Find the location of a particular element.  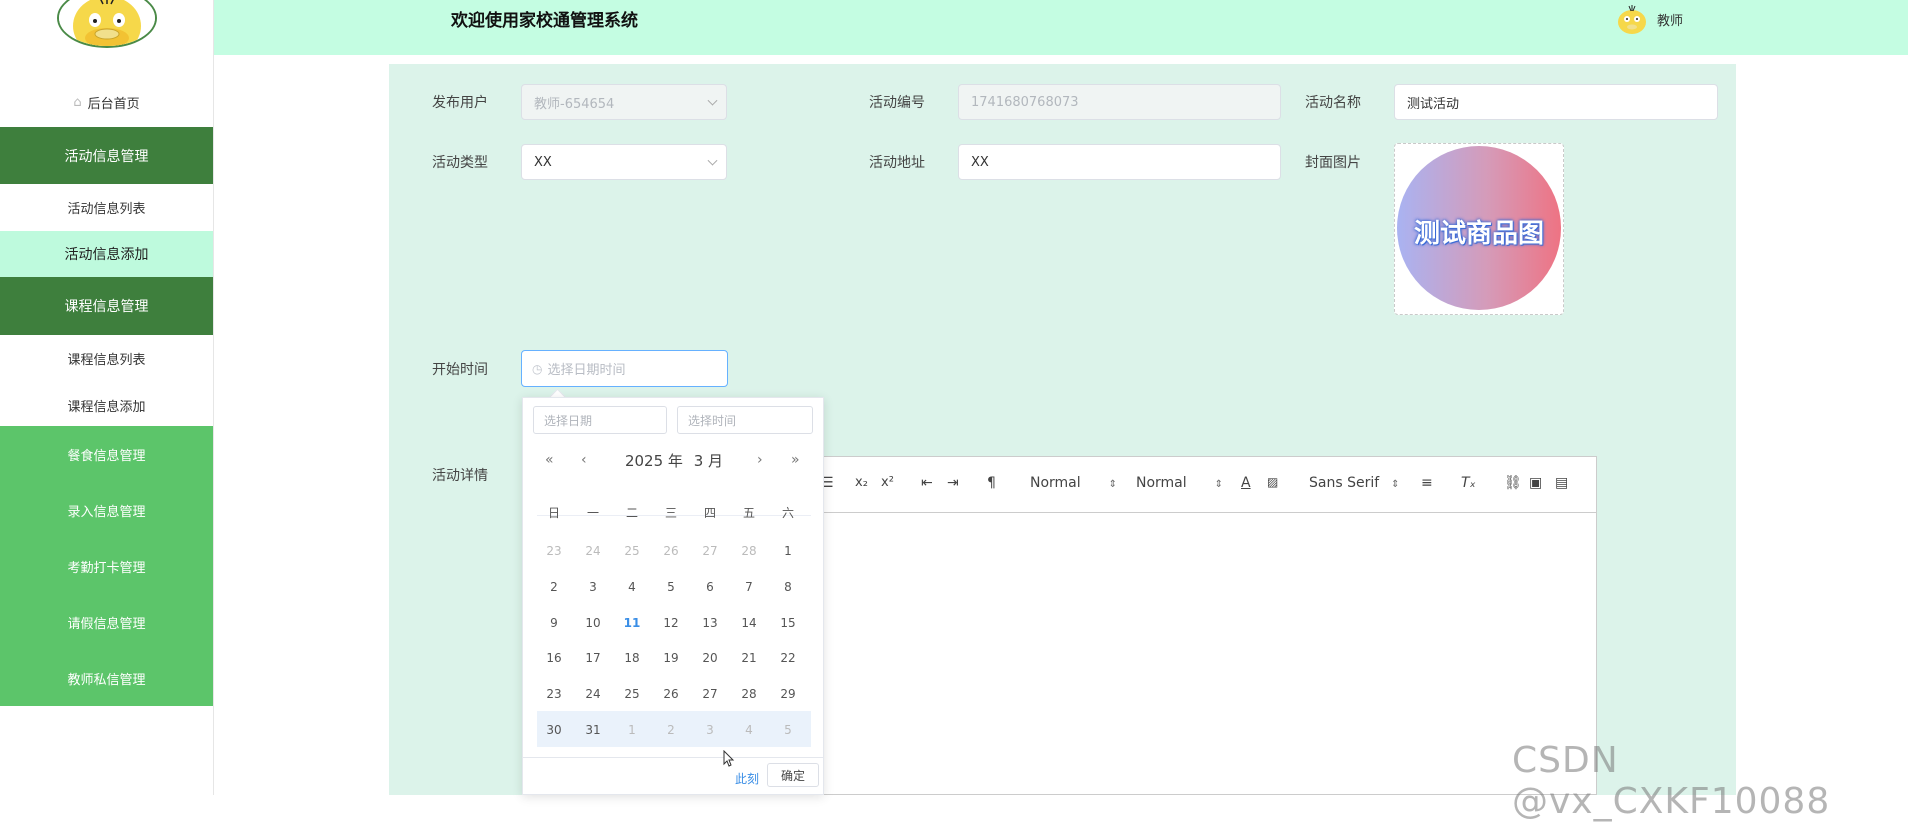

superscript-icon: x² is located at coordinates (887, 482).